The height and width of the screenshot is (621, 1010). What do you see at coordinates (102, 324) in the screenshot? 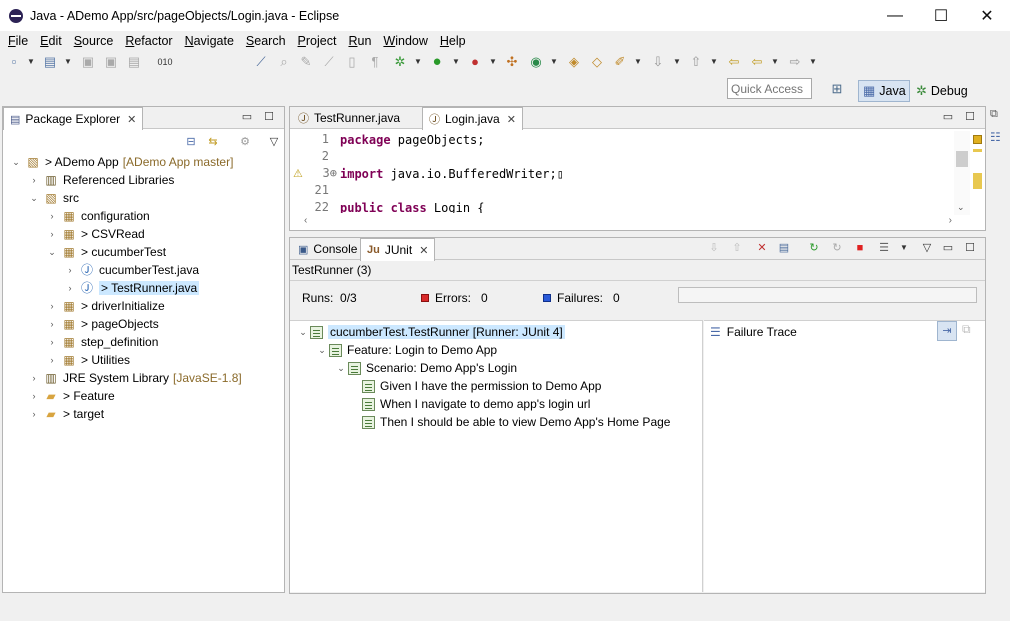
I see `tree-item-pageobjects: › ▦ > pageObjects` at bounding box center [102, 324].